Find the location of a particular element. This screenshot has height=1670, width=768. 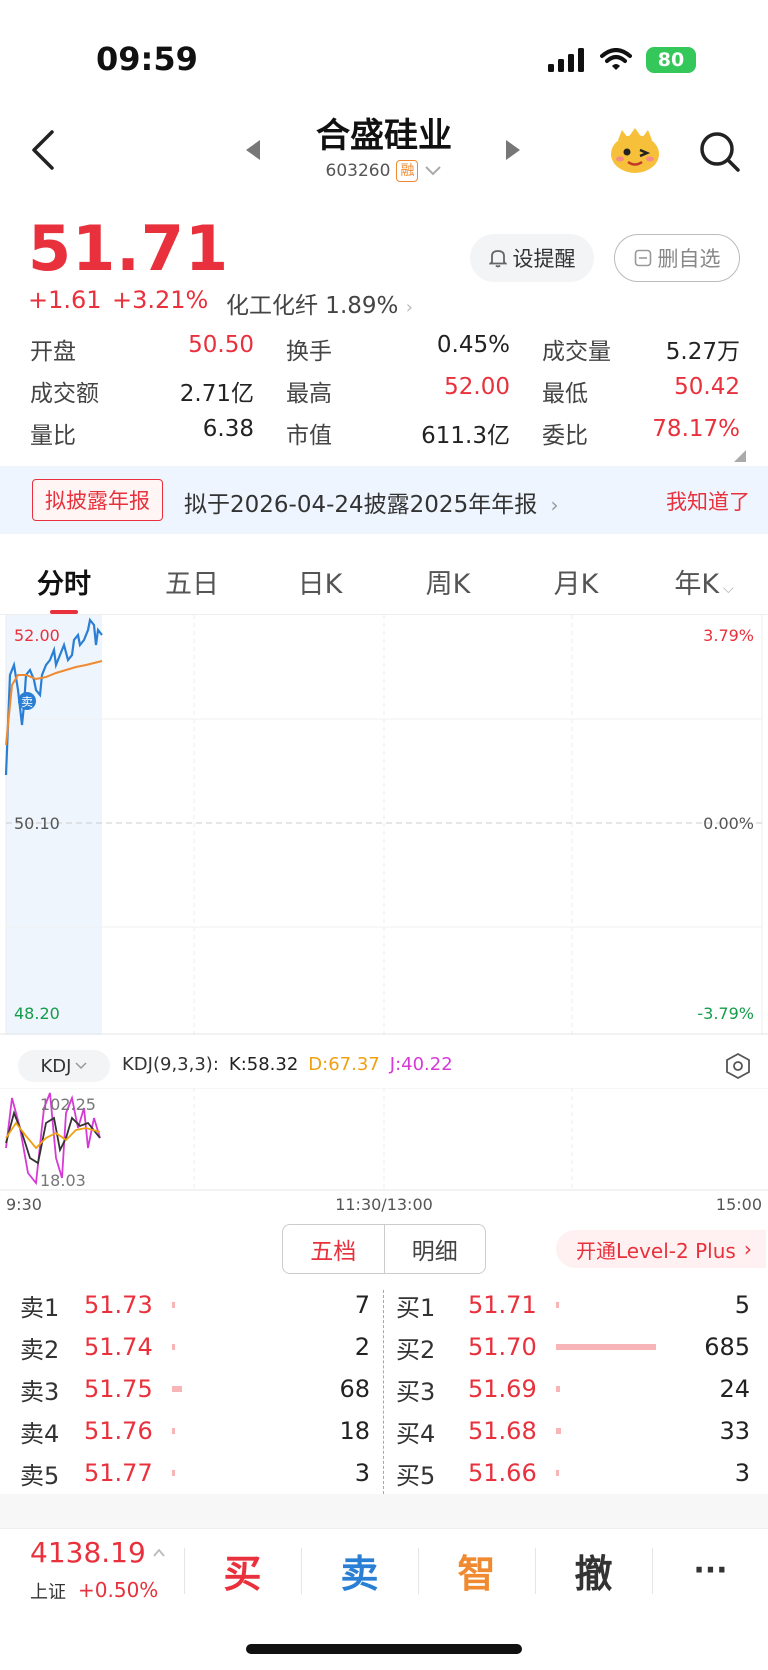

ask-level: 卖4 51.76 18 is located at coordinates (192, 1431).